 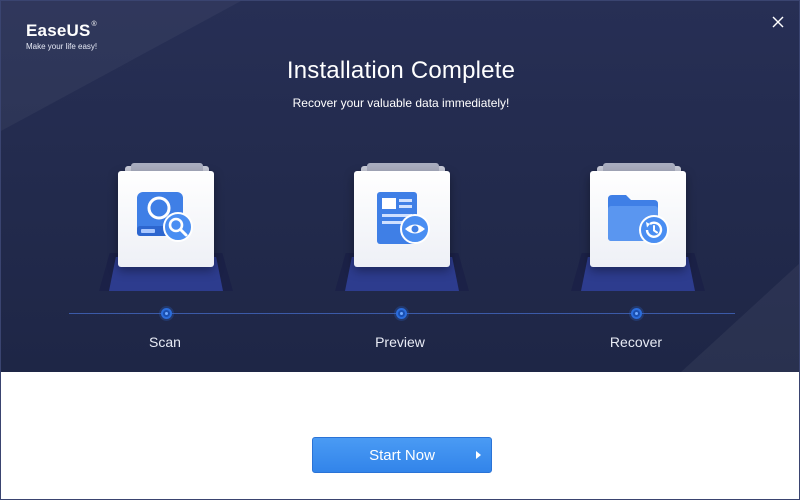 What do you see at coordinates (165, 342) in the screenshot?
I see `step-label-scan: Scan` at bounding box center [165, 342].